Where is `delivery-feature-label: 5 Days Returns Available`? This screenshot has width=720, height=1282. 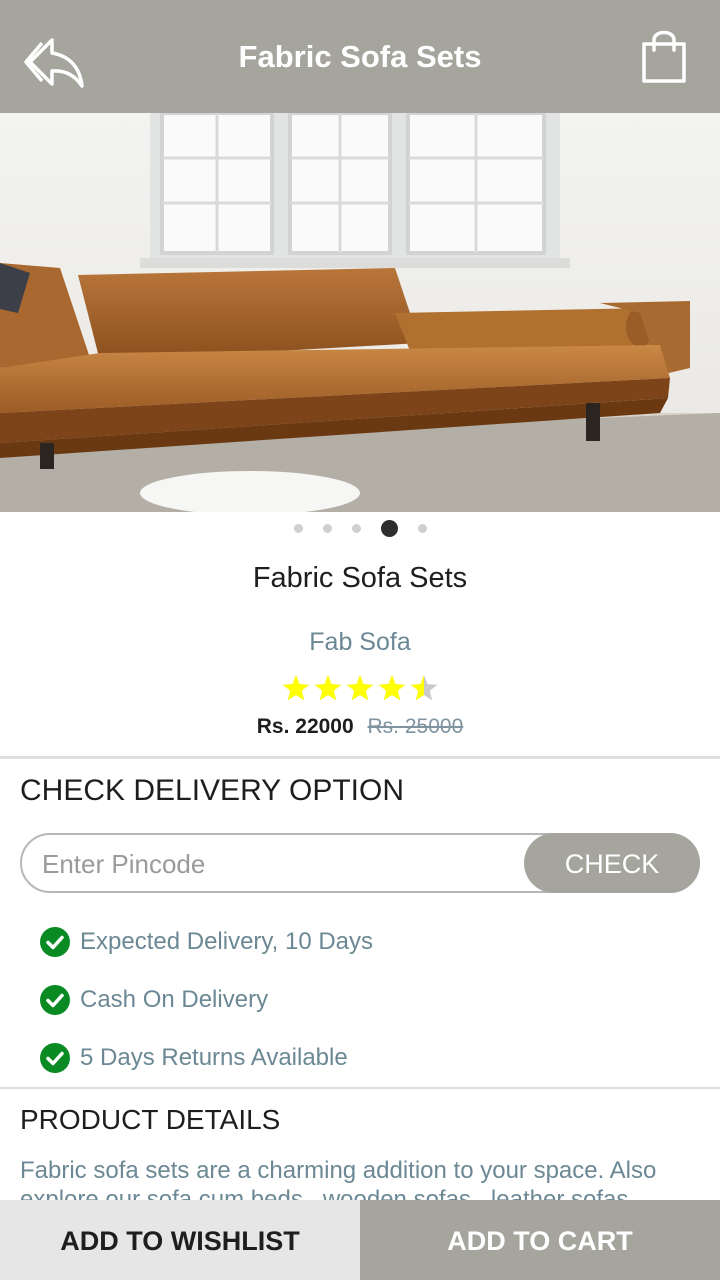
delivery-feature-label: 5 Days Returns Available is located at coordinates (214, 1057).